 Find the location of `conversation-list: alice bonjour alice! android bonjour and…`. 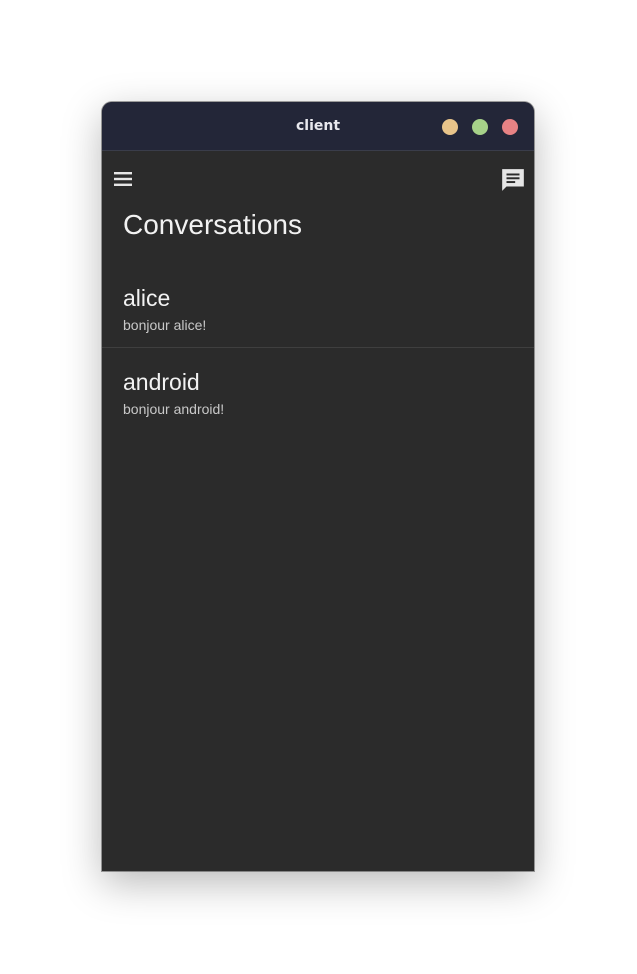

conversation-list: alice bonjour alice! android bonjour and… is located at coordinates (318, 348).